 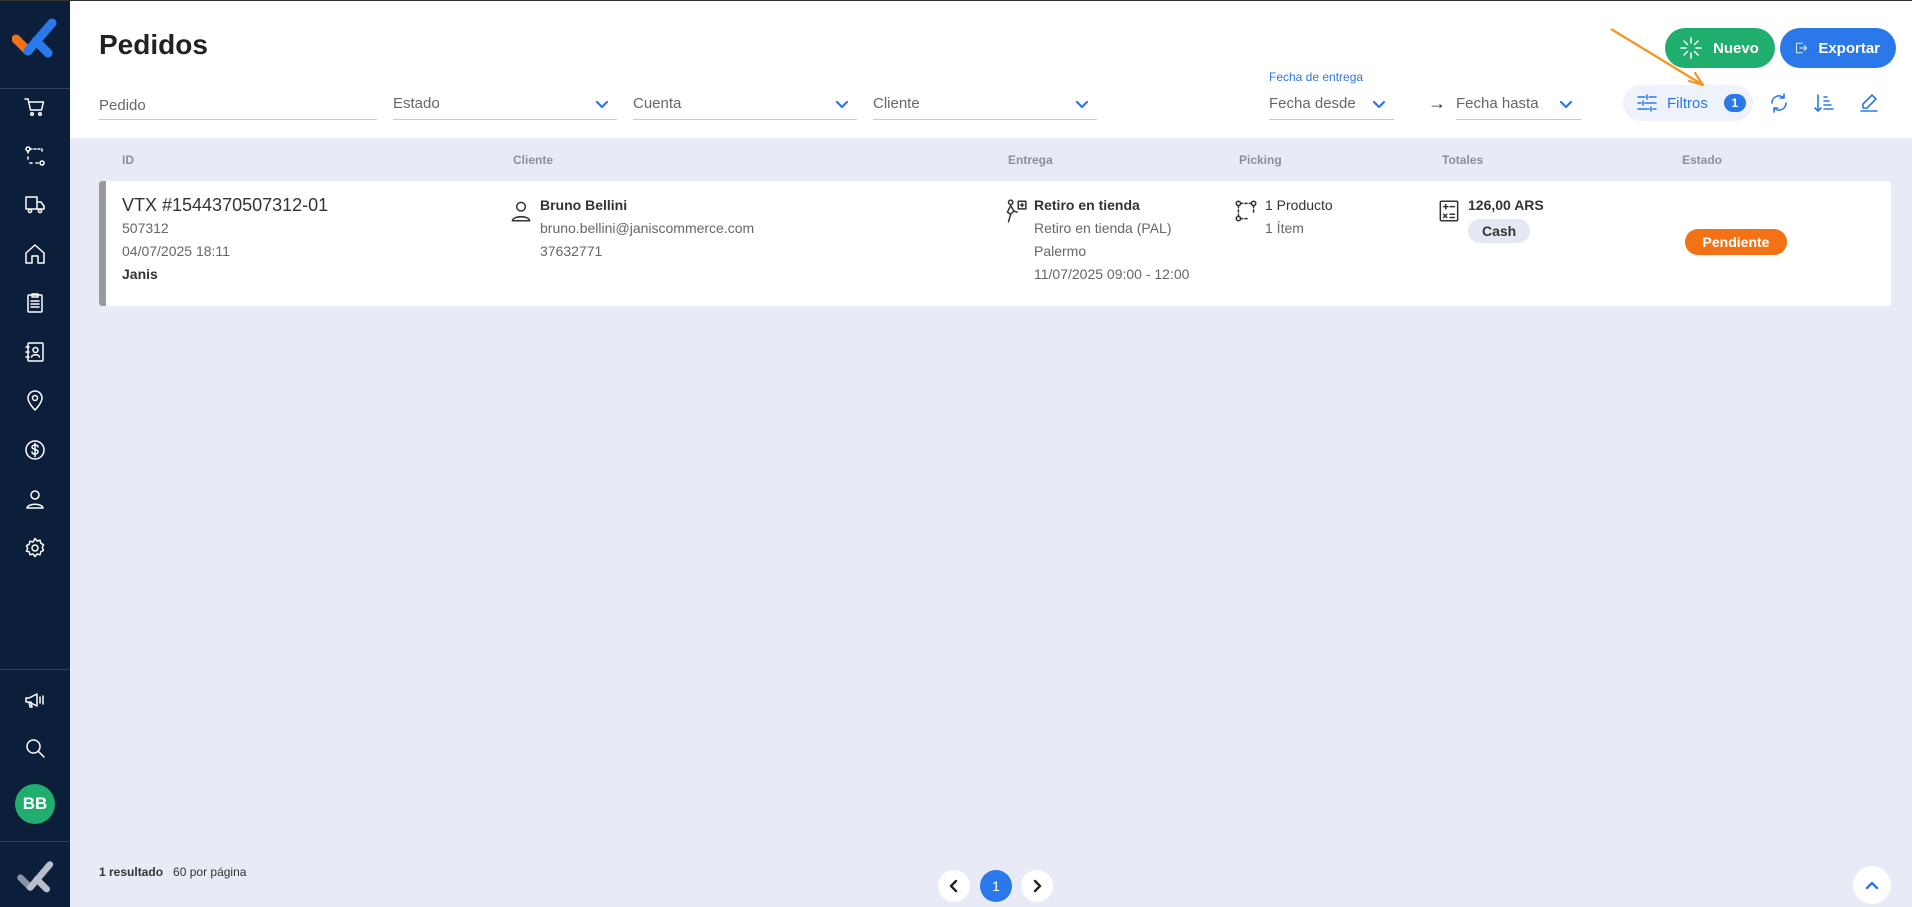 I want to click on fecha-hasta-placeholder: Fecha hasta, so click(x=1497, y=103).